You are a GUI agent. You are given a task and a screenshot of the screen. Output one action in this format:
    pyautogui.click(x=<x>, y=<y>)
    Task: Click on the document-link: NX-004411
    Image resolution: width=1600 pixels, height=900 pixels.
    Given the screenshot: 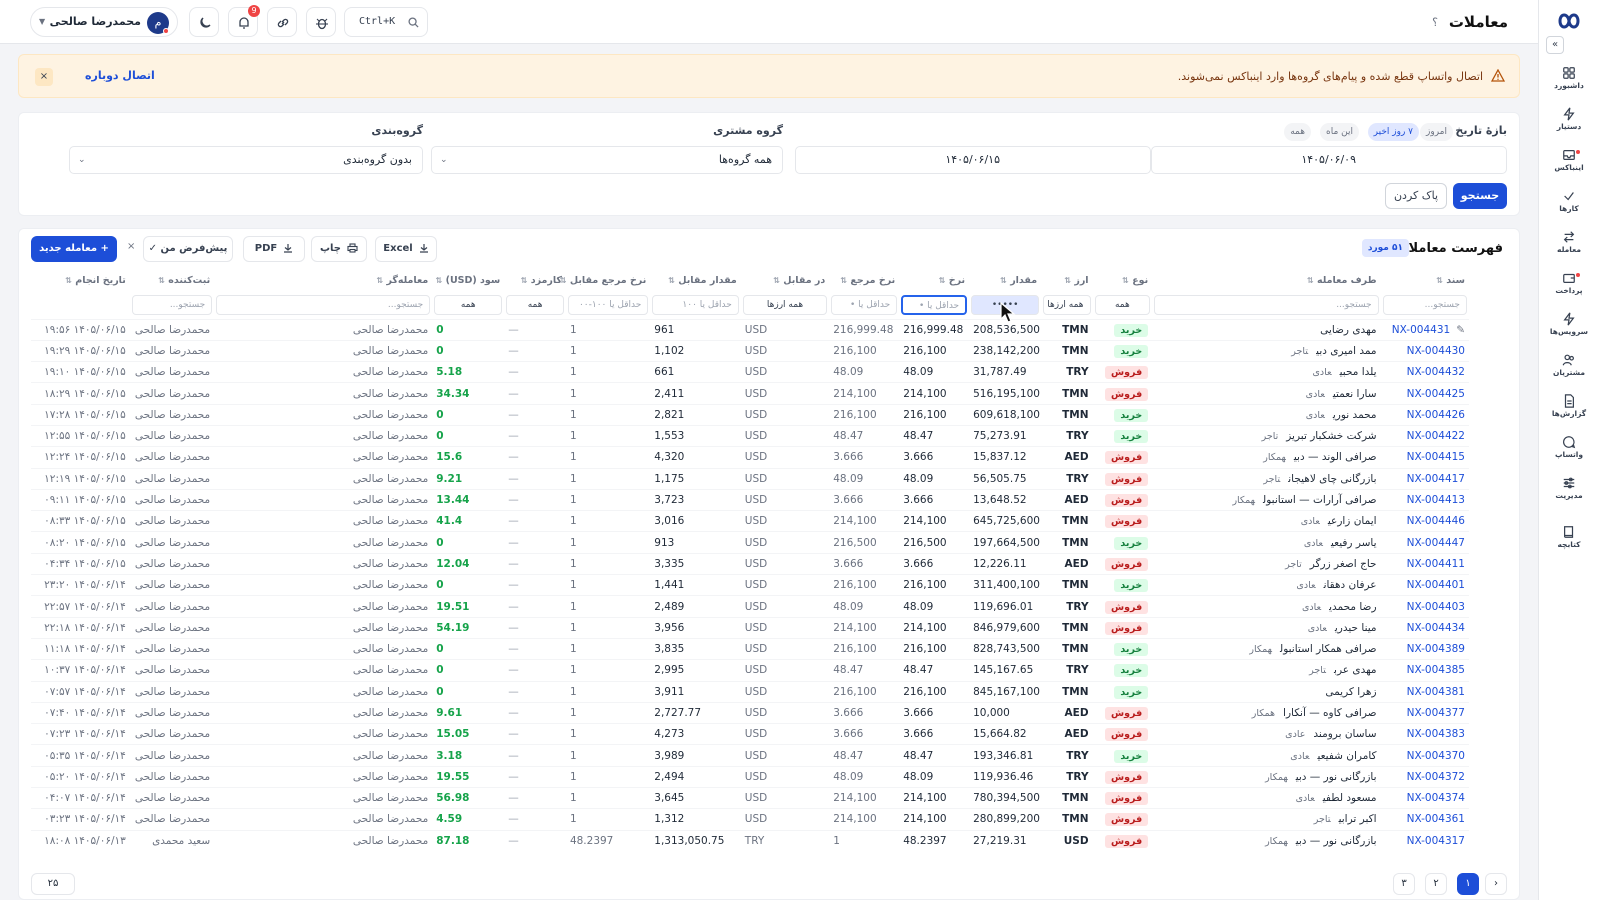 What is the action you would take?
    pyautogui.click(x=1436, y=564)
    